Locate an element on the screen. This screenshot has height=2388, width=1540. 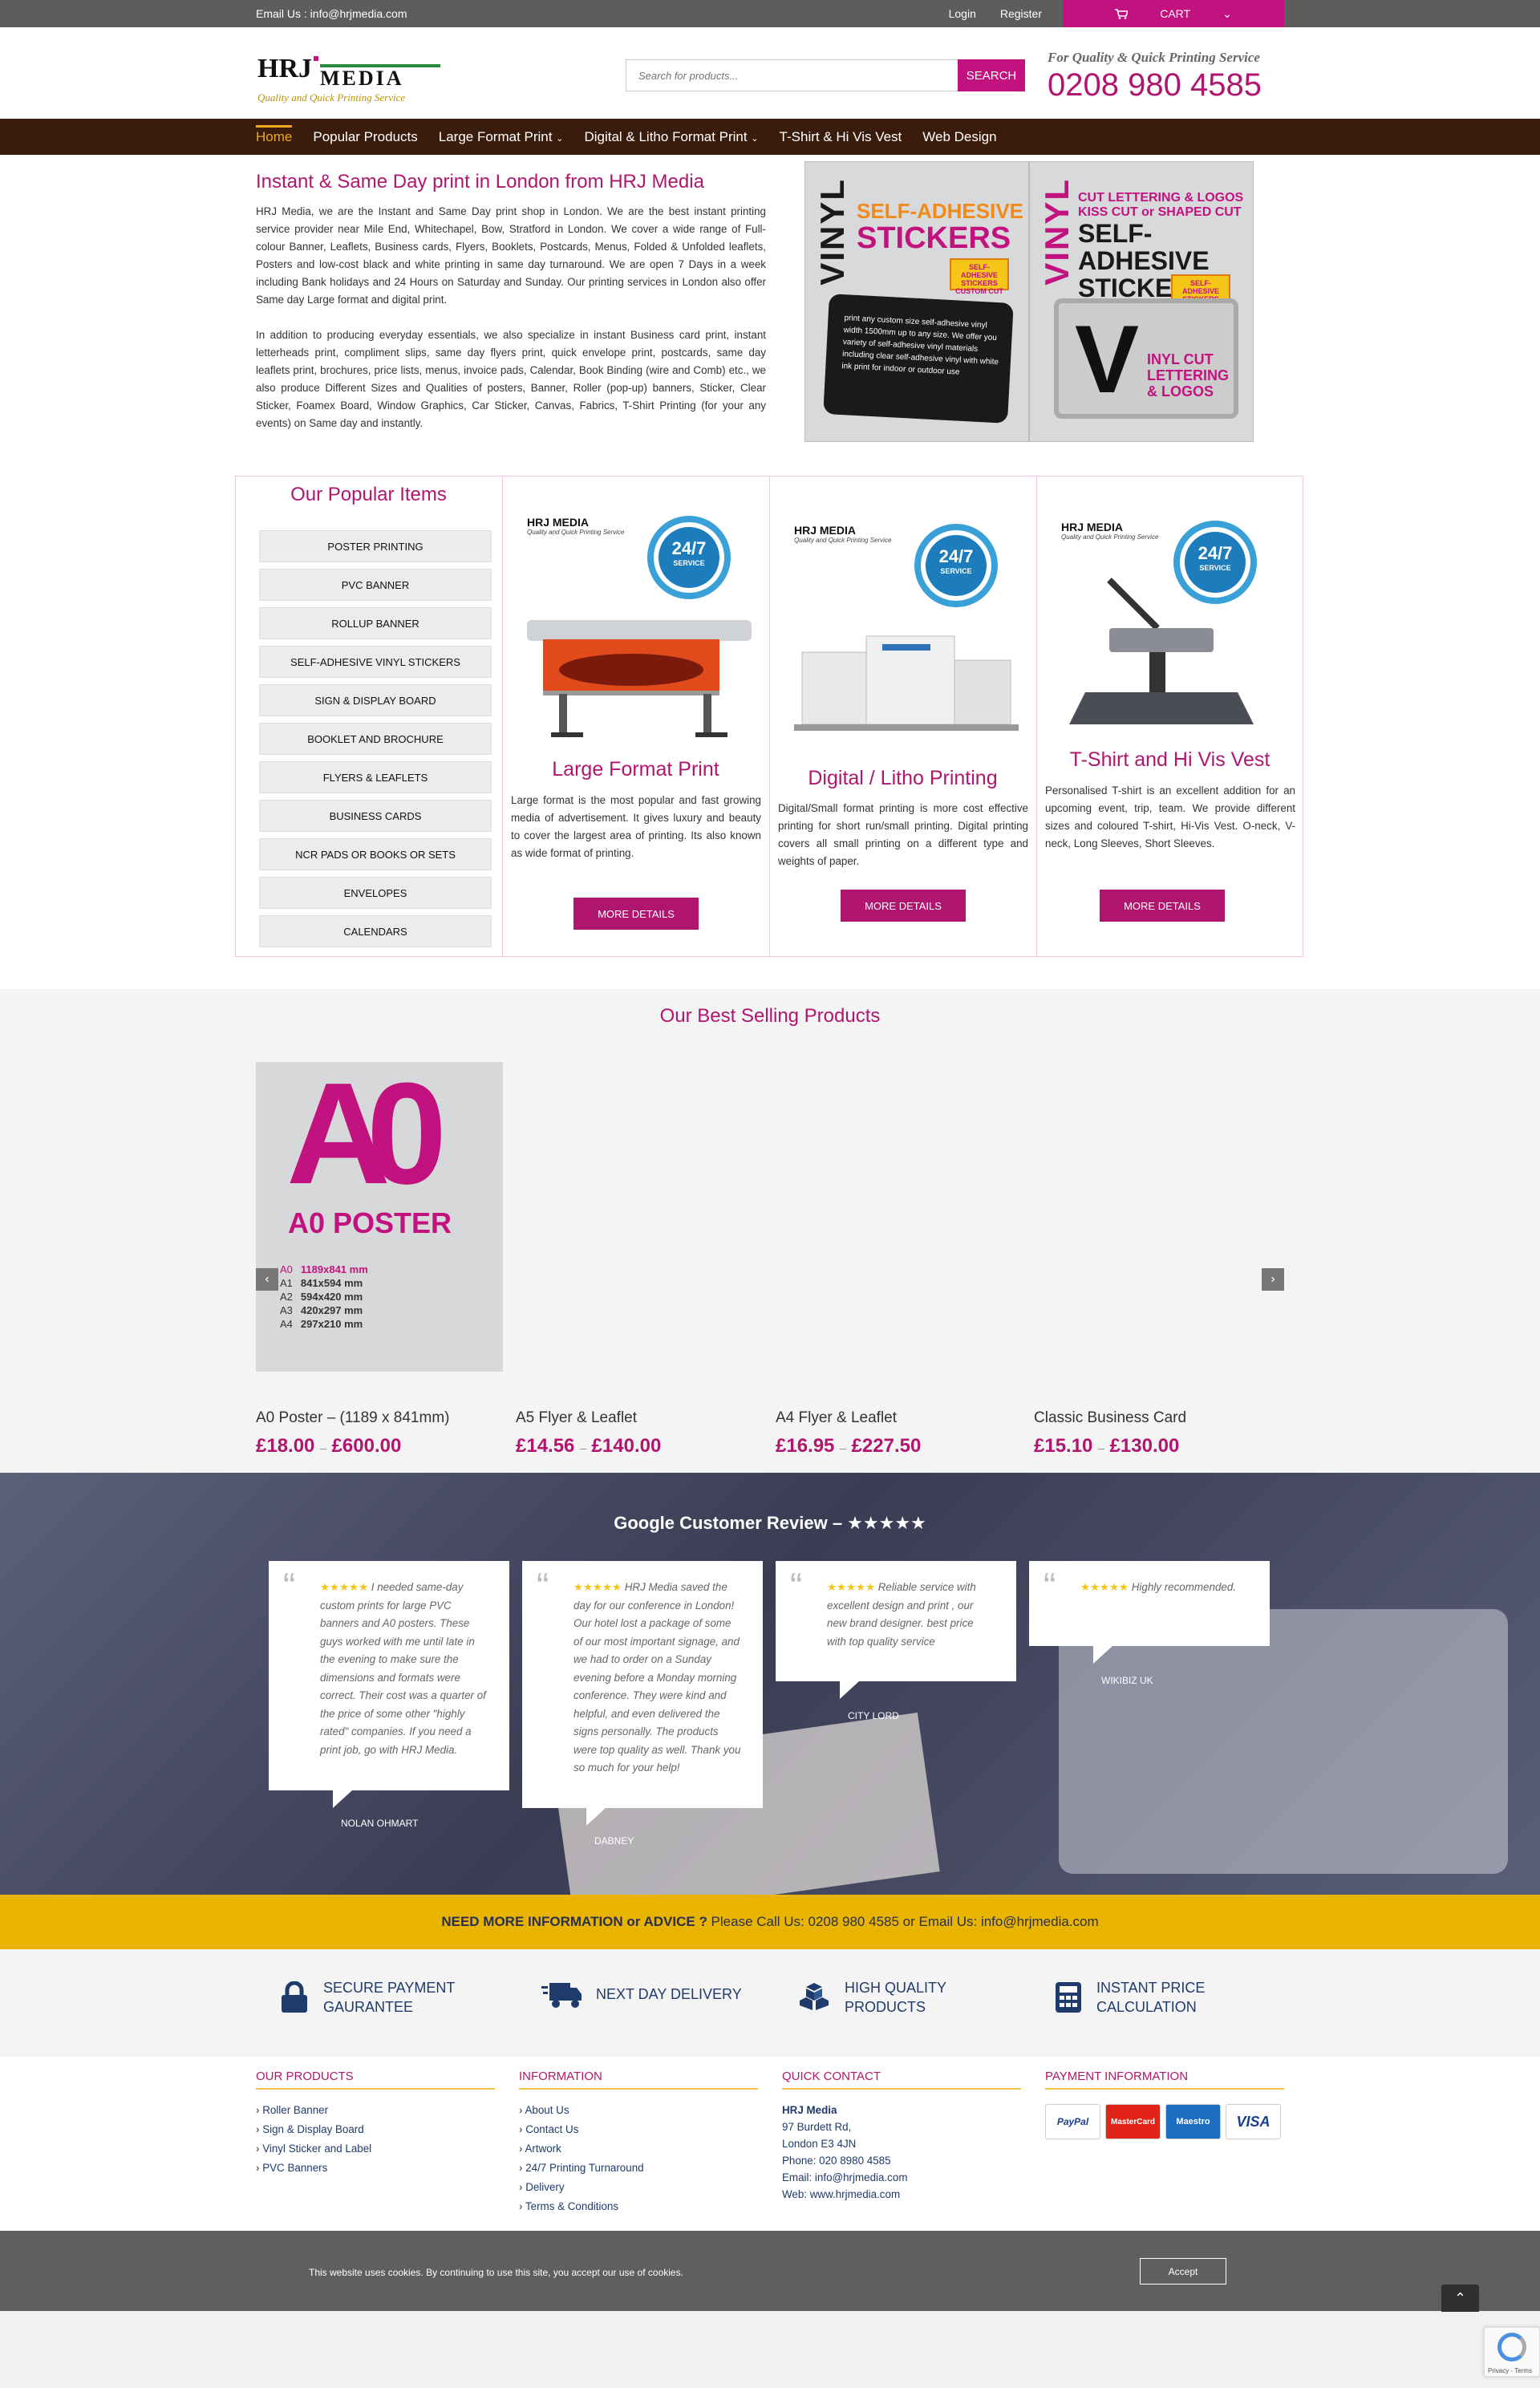
heat-press-image is located at coordinates (1161, 651).